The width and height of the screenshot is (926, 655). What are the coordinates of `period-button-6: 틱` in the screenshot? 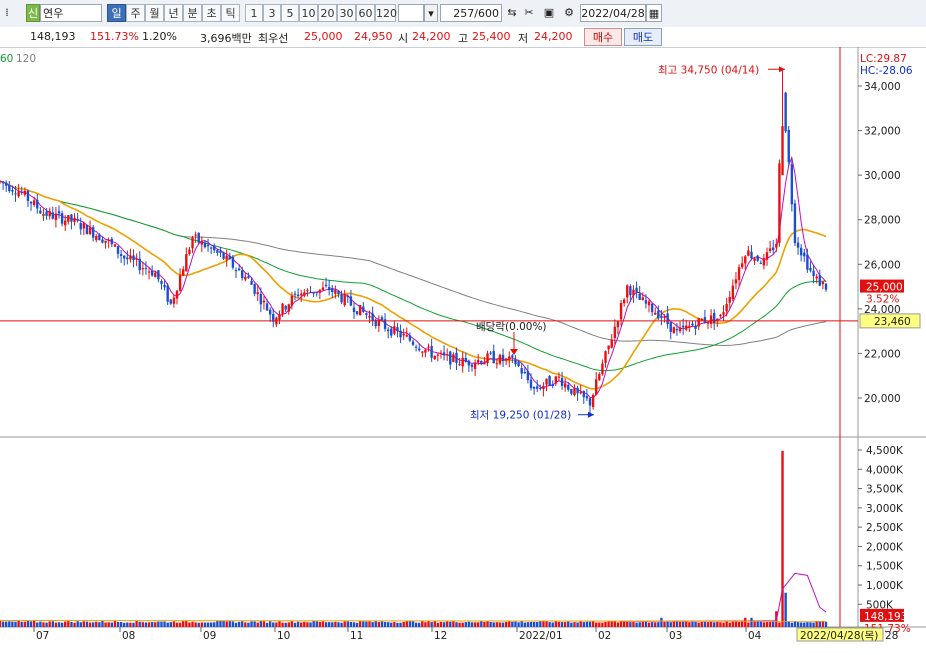 It's located at (230, 13).